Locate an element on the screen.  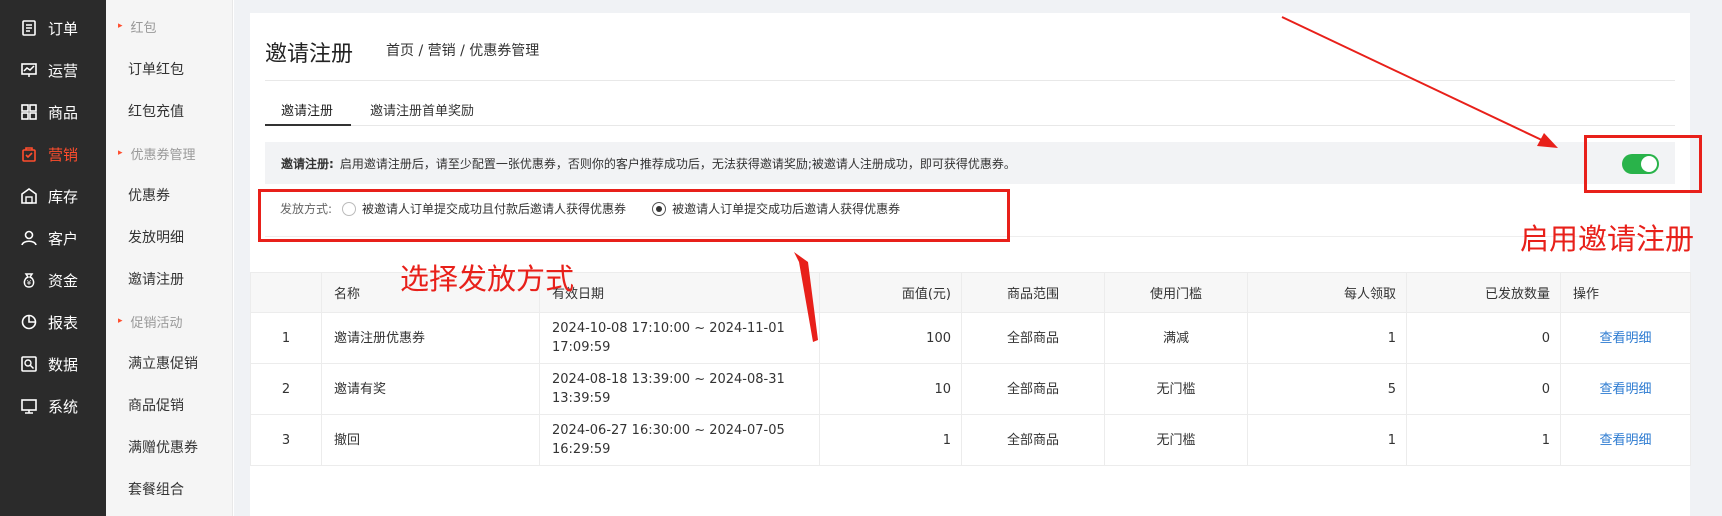
nav-item-customer: 客户 is located at coordinates (53, 238).